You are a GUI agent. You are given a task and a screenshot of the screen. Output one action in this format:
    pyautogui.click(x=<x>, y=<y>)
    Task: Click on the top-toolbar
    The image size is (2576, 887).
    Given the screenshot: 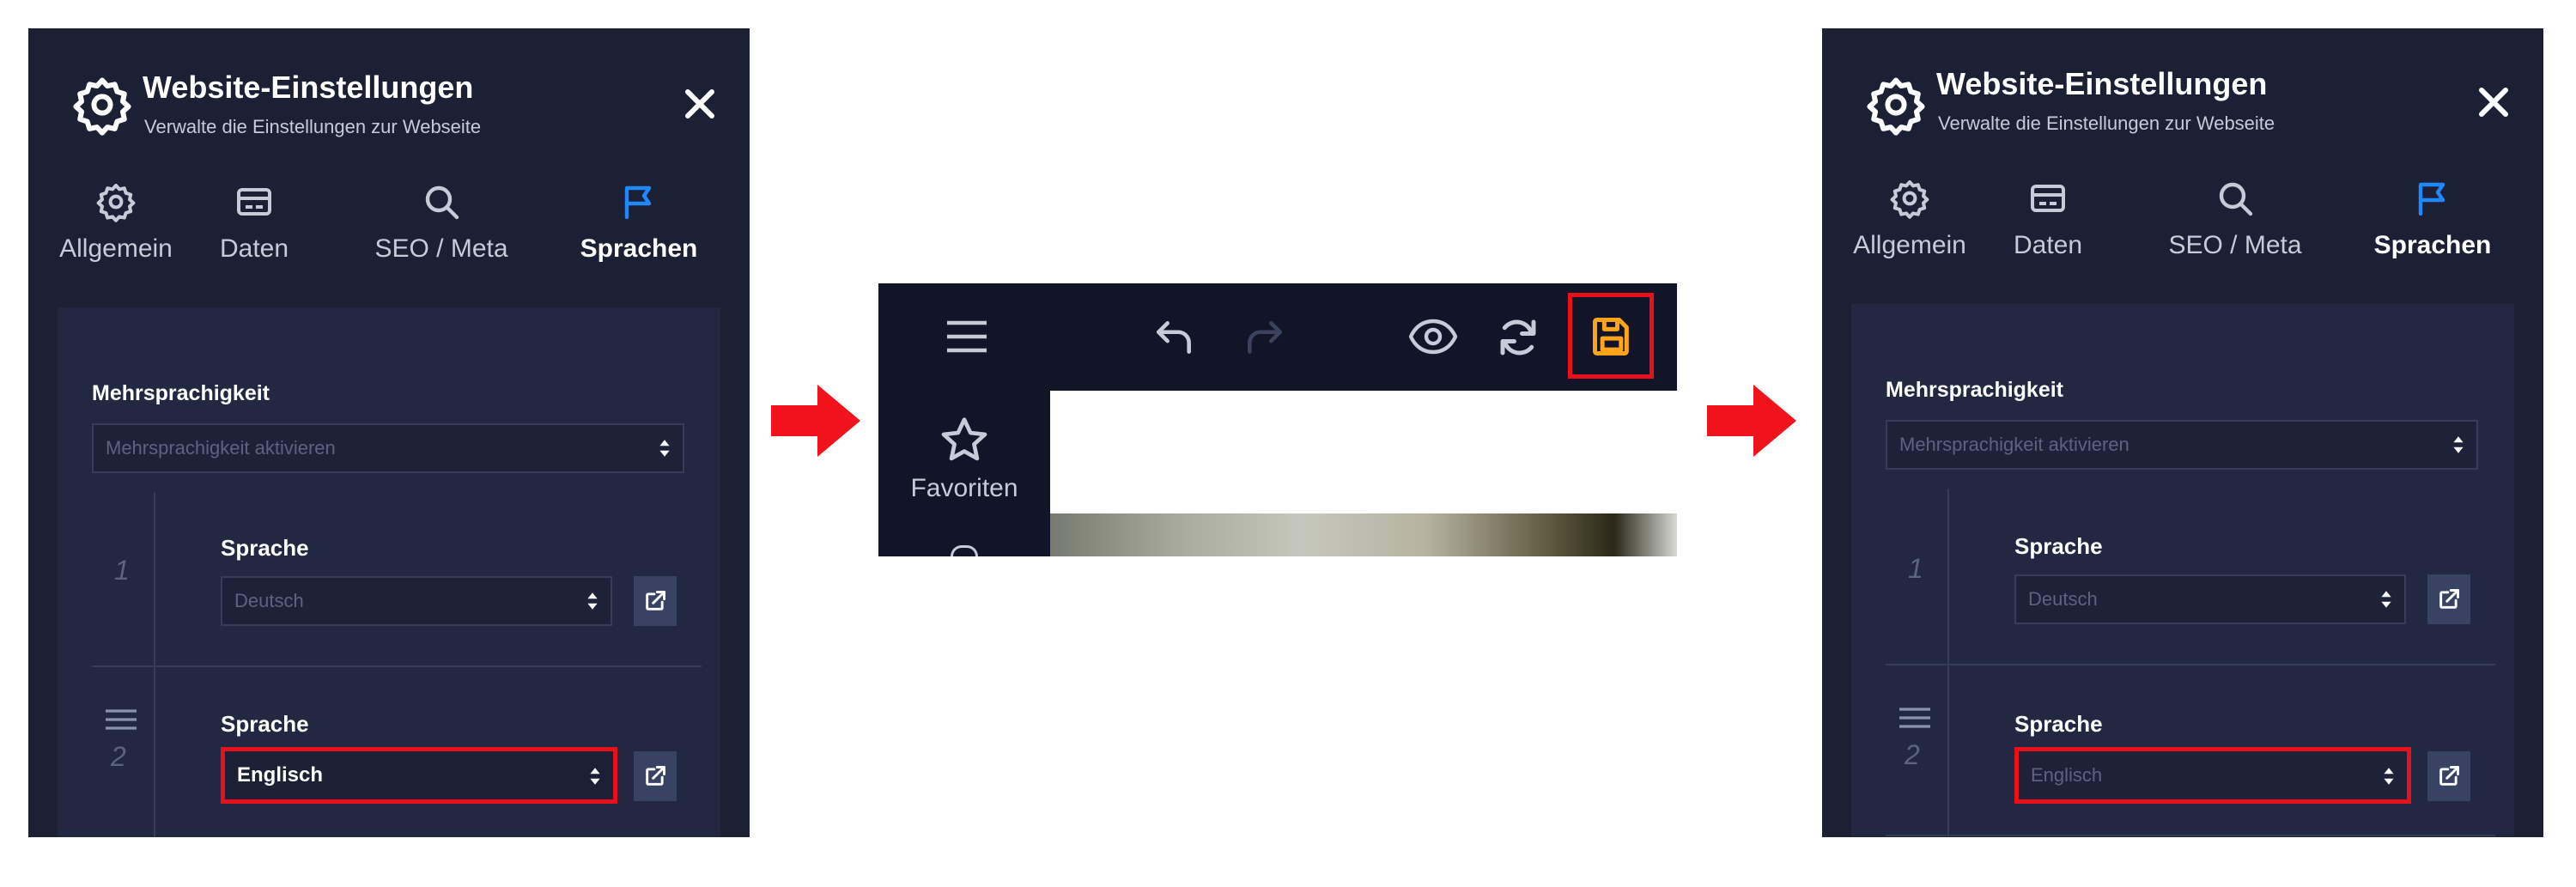 What is the action you would take?
    pyautogui.click(x=1277, y=337)
    